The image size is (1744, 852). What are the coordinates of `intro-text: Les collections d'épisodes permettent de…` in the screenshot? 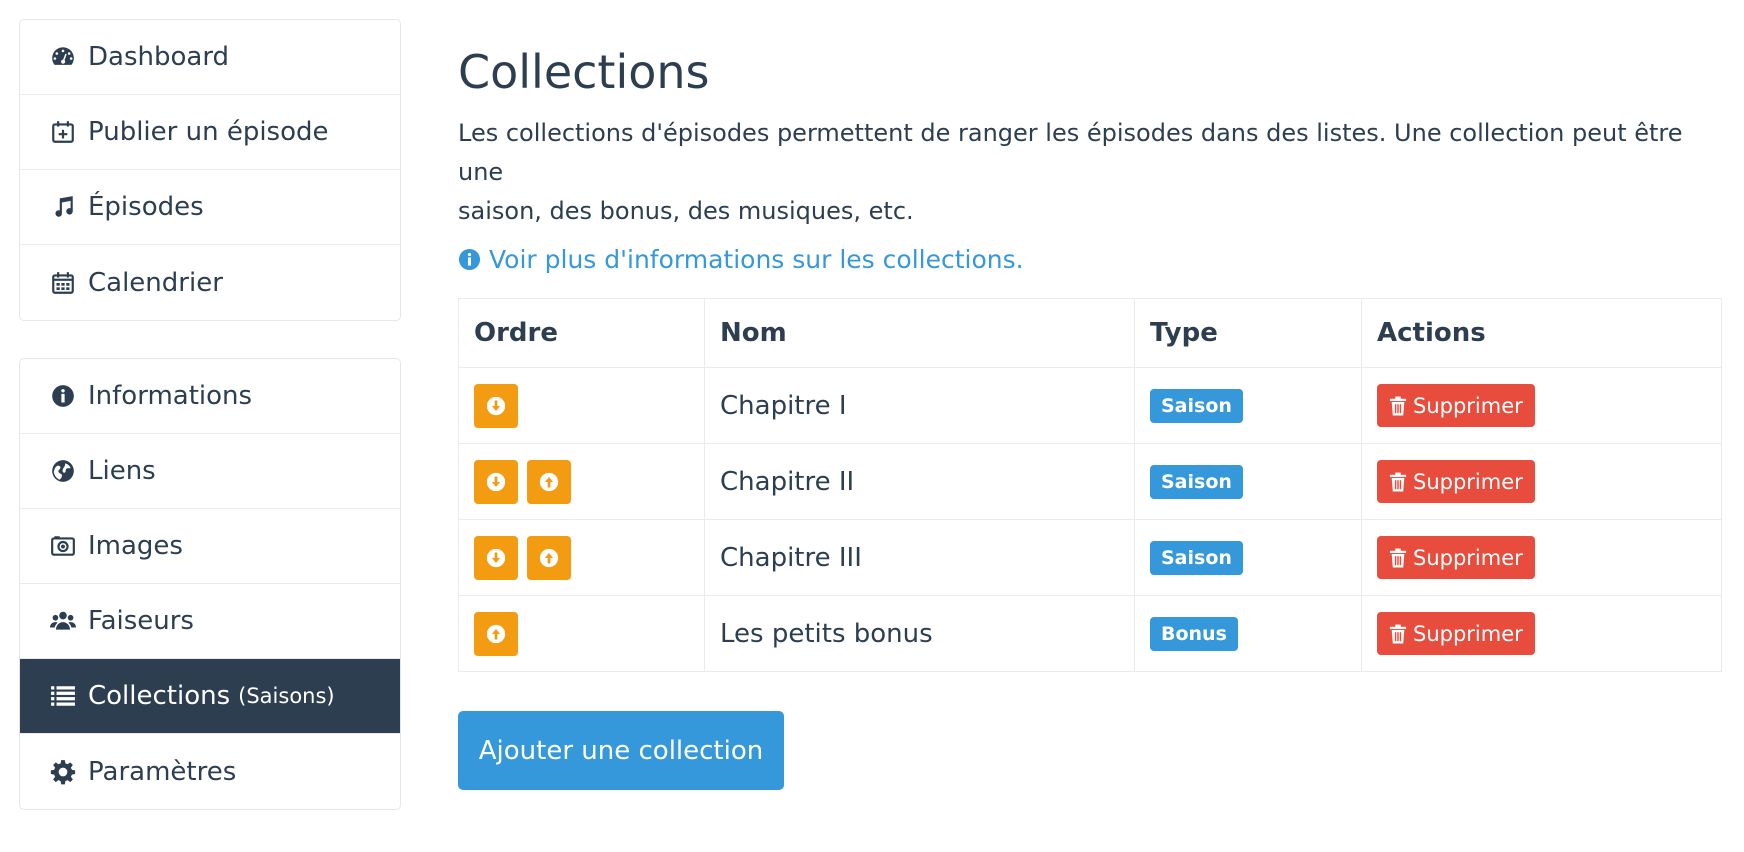 It's located at (1093, 172).